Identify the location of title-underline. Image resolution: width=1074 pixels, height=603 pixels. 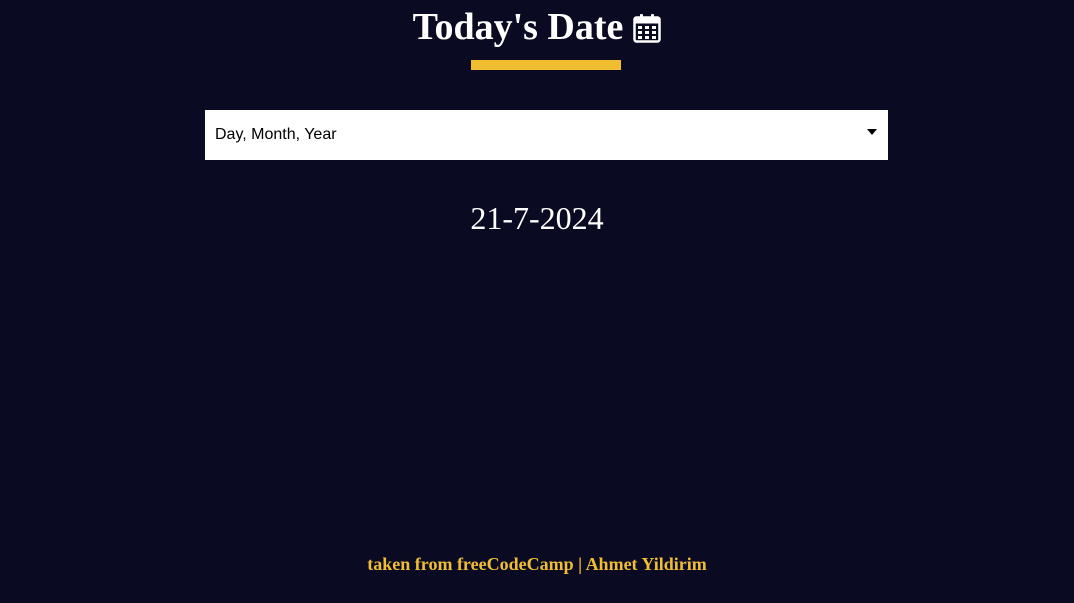
(546, 65).